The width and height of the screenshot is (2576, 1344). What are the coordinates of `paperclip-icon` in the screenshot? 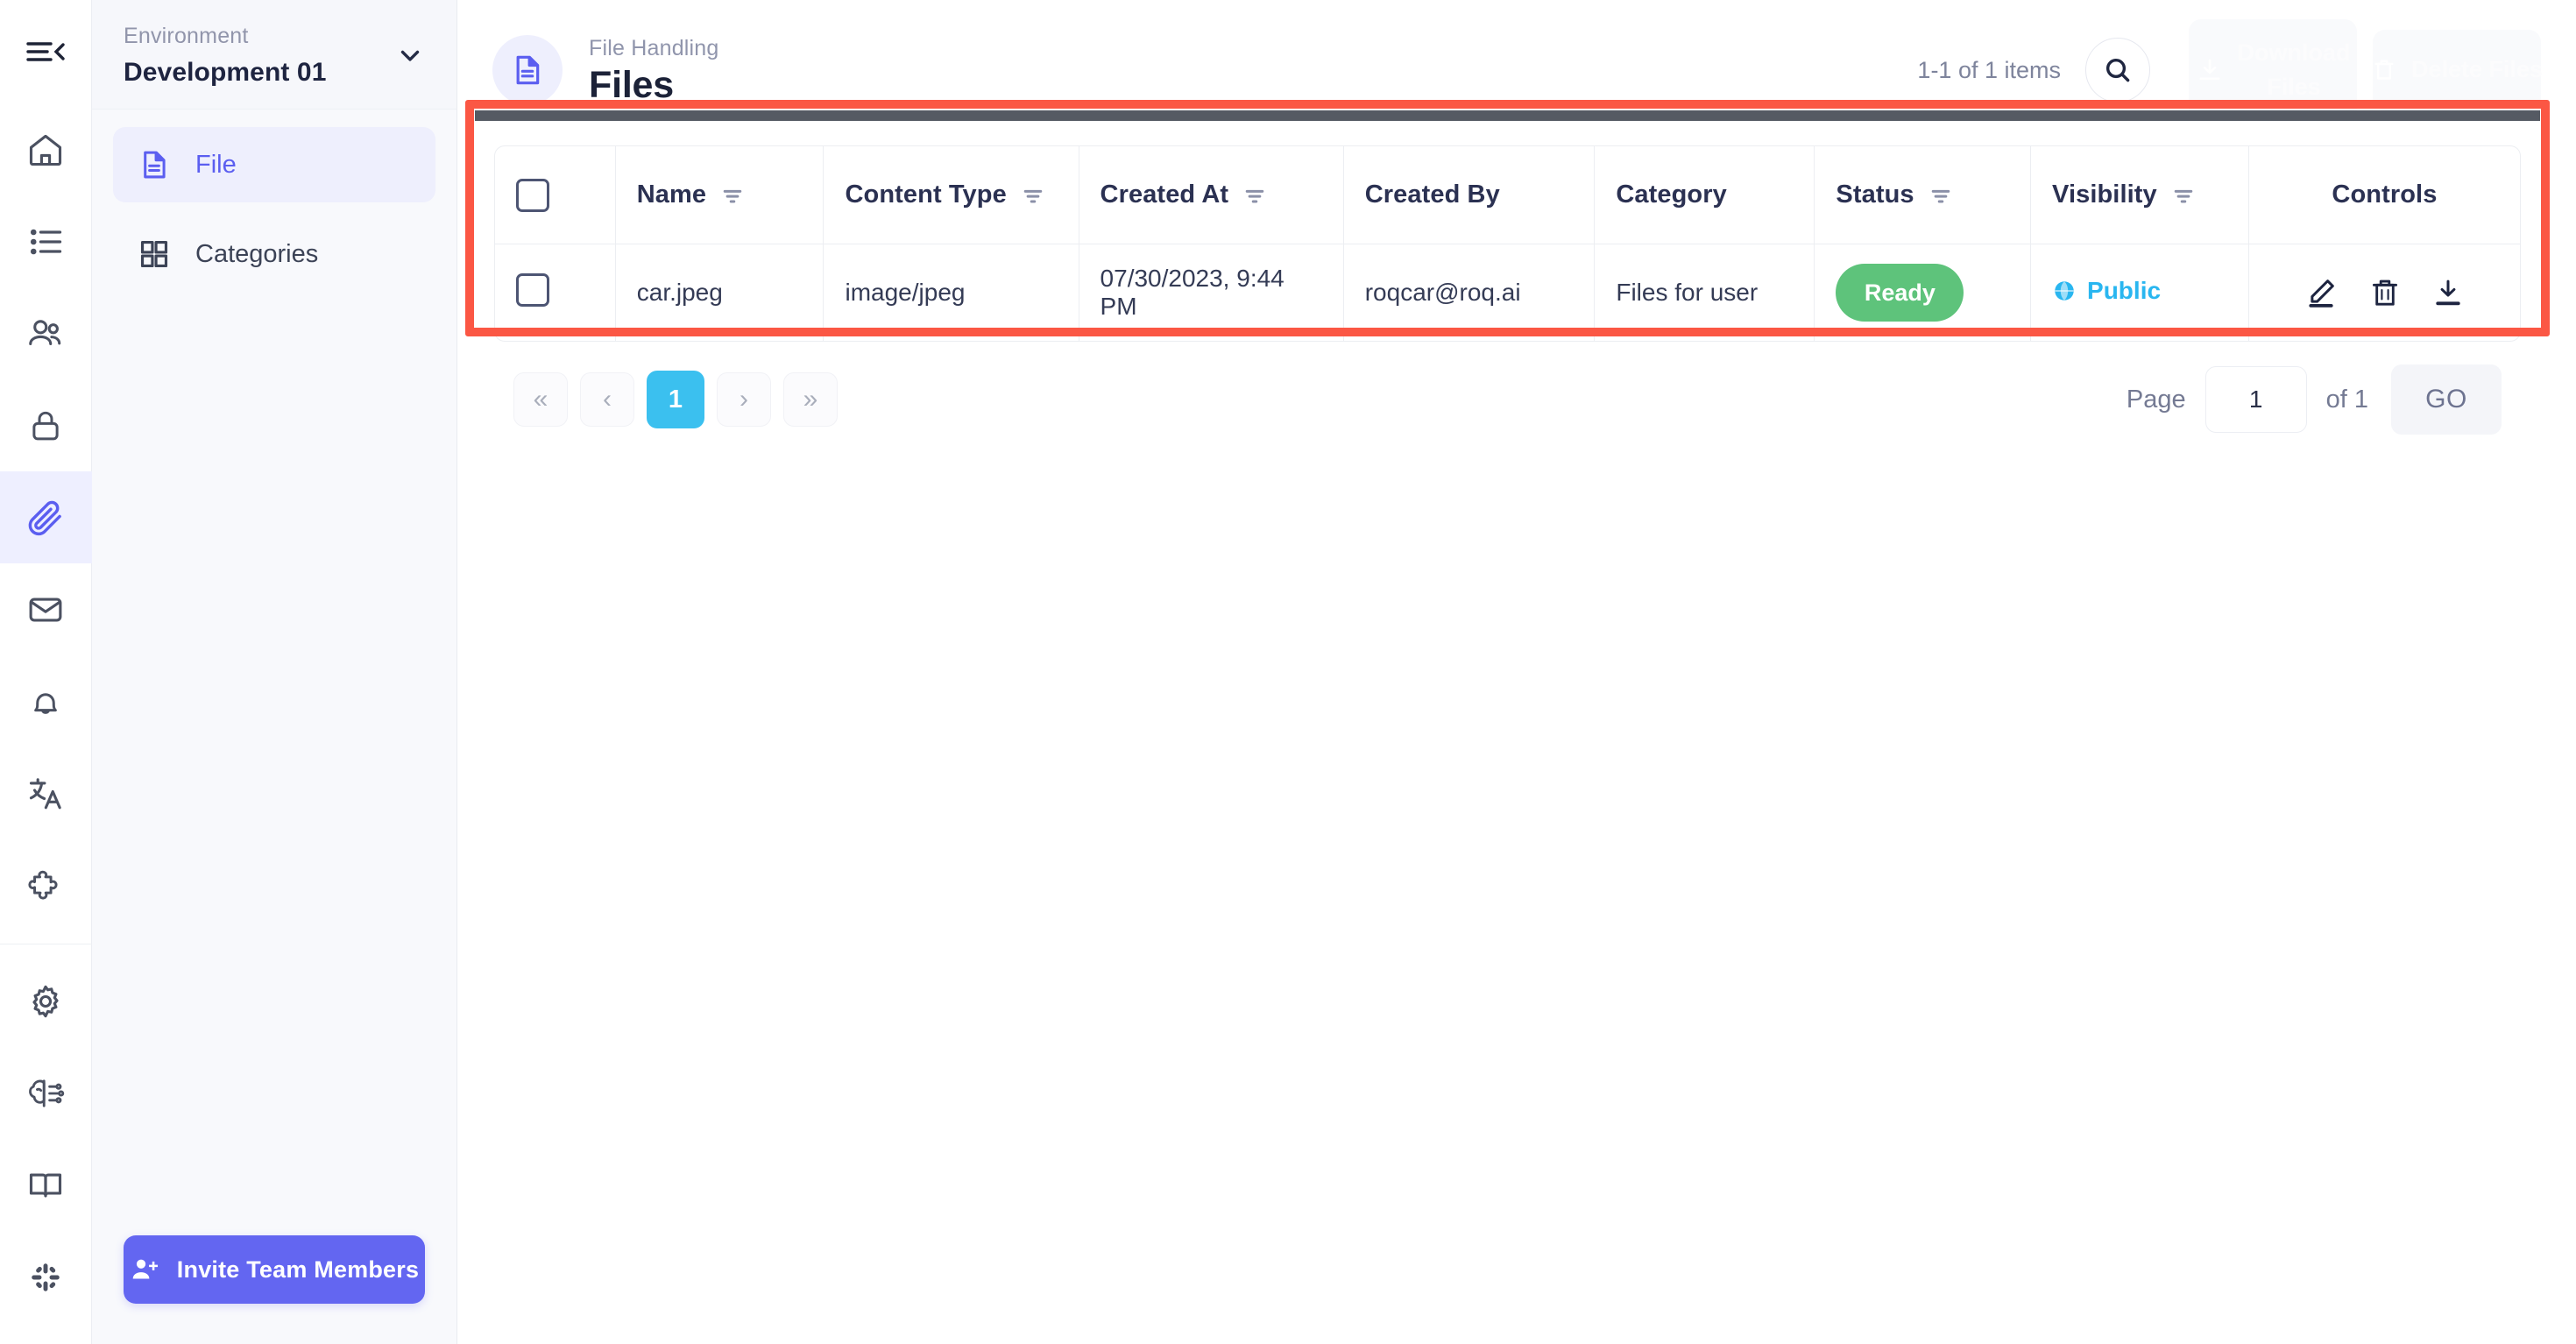 It's located at (46, 517).